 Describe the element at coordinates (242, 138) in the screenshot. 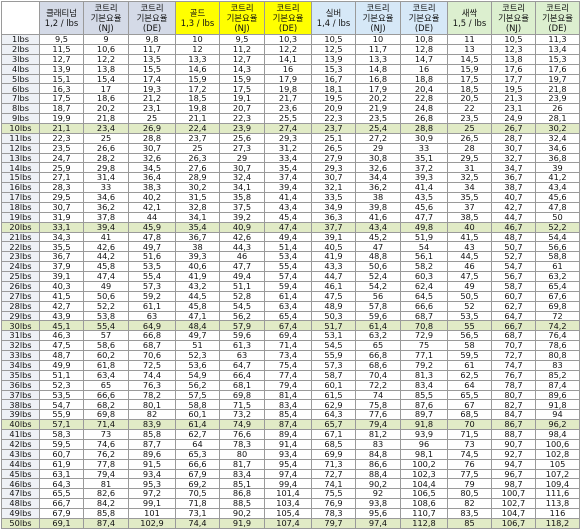

I see `rate-cell: 25,6` at that location.